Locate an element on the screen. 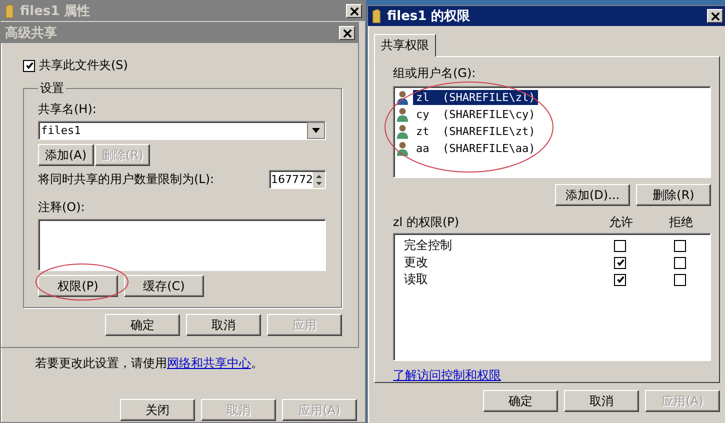 The image size is (725, 423). button: 关闭 is located at coordinates (157, 410).